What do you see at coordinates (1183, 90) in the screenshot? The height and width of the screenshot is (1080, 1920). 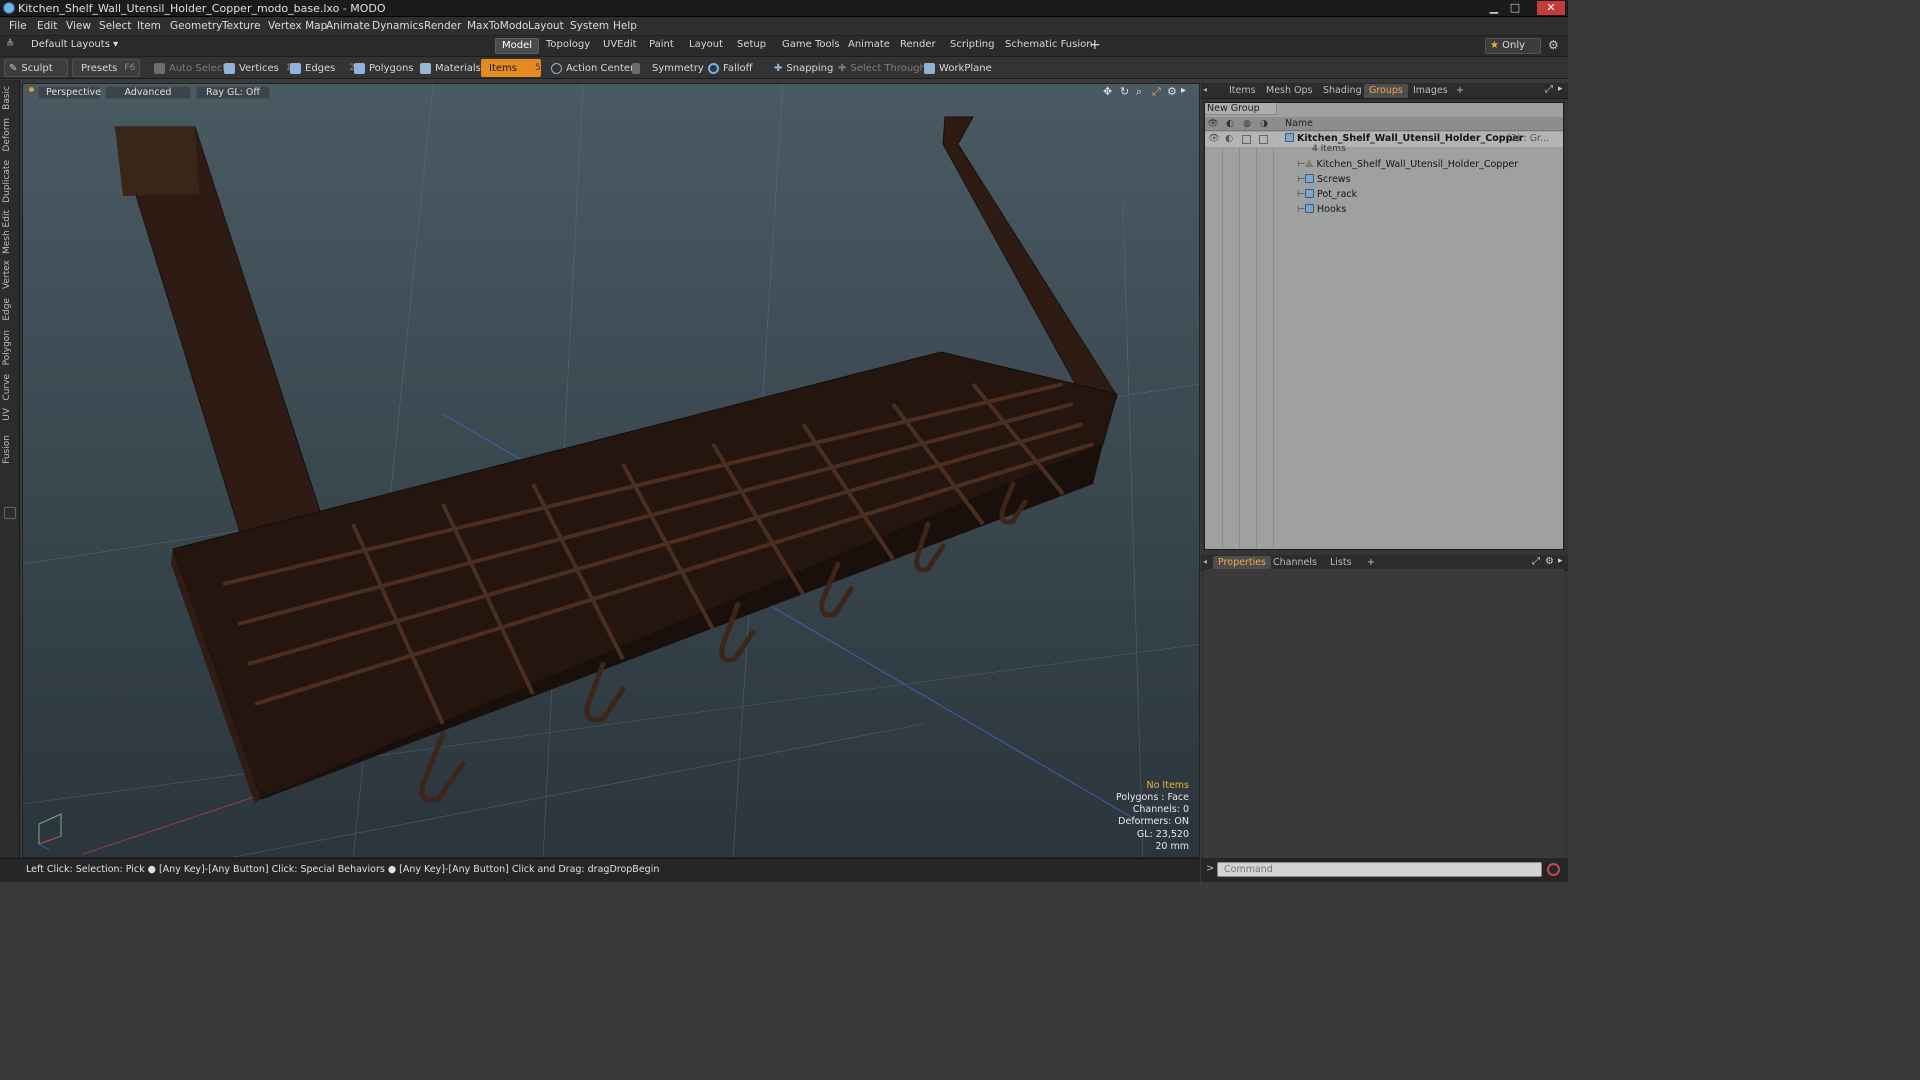 I see `viewport-menu-arrow-icon: ▸` at bounding box center [1183, 90].